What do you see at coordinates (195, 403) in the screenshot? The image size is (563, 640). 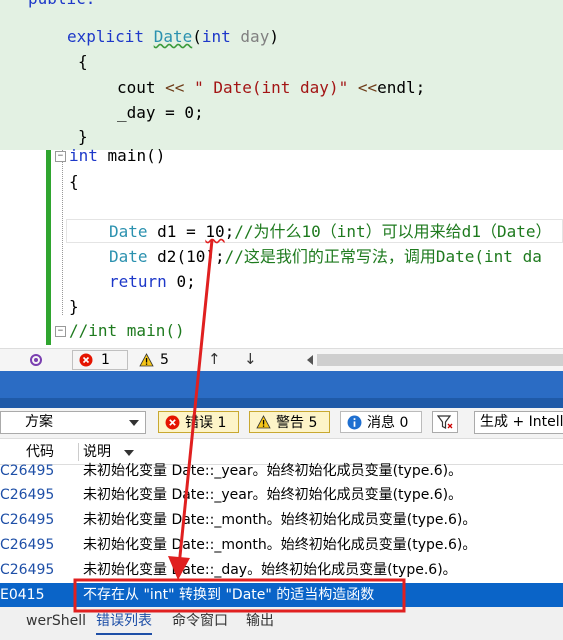 I see `annotation-arrow-line` at bounding box center [195, 403].